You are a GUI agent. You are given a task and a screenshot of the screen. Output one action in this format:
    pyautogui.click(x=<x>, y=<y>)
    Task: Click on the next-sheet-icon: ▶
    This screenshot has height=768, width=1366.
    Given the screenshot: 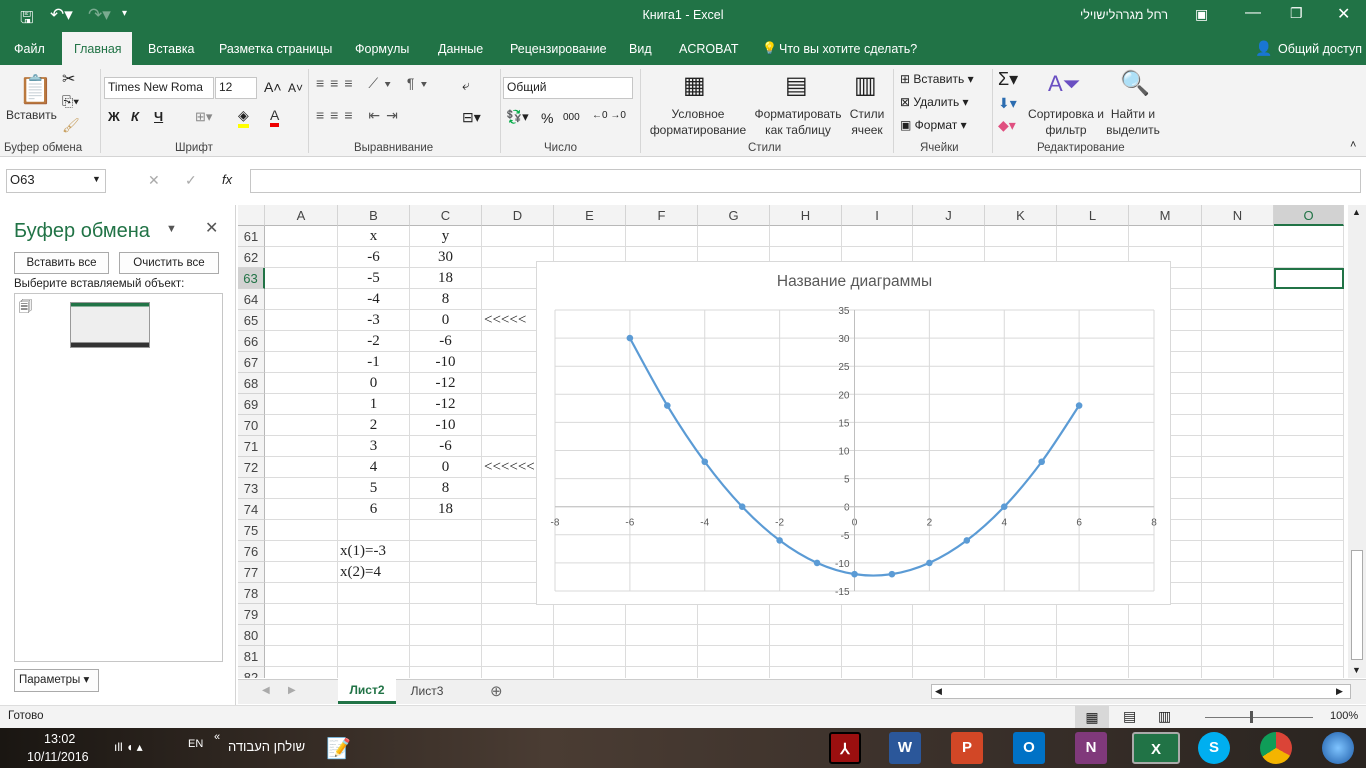 What is the action you would take?
    pyautogui.click(x=292, y=690)
    